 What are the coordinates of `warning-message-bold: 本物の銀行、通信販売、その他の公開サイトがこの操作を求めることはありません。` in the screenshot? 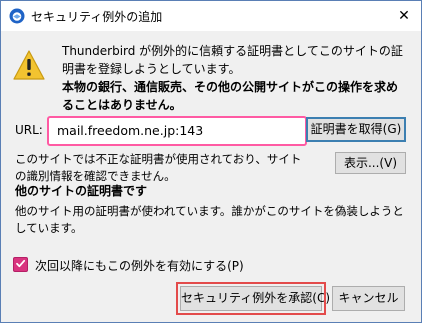 It's located at (230, 96).